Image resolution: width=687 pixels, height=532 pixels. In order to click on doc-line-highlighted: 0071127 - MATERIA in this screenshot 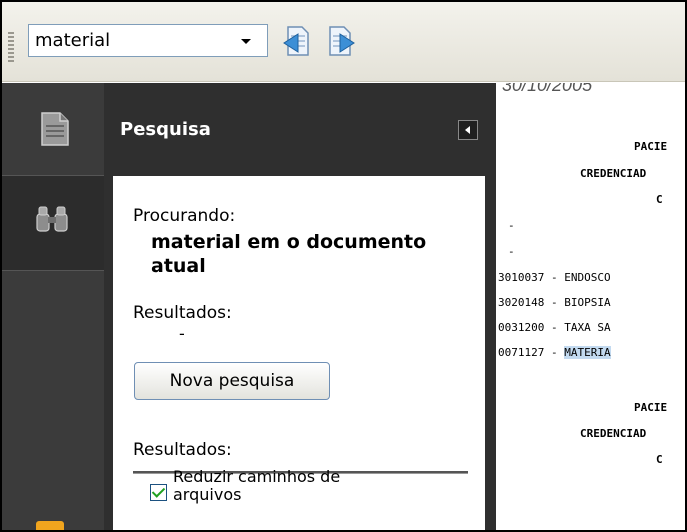, I will do `click(554, 352)`.